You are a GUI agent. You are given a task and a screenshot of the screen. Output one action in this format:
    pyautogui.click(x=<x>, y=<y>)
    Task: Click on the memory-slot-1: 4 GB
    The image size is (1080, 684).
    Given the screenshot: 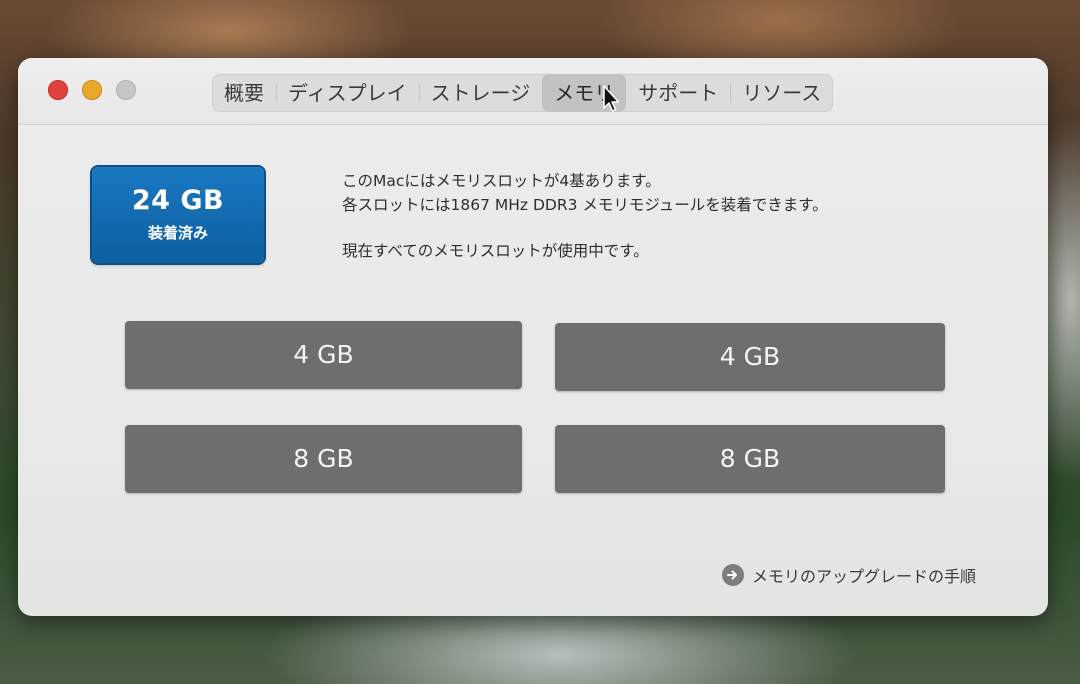 What is the action you would take?
    pyautogui.click(x=323, y=355)
    